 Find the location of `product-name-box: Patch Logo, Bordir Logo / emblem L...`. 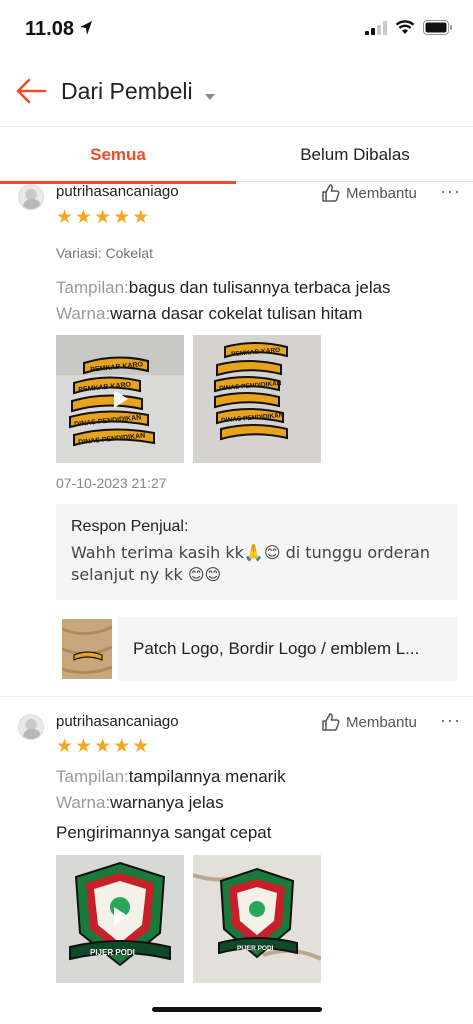

product-name-box: Patch Logo, Bordir Logo / emblem L... is located at coordinates (288, 649).